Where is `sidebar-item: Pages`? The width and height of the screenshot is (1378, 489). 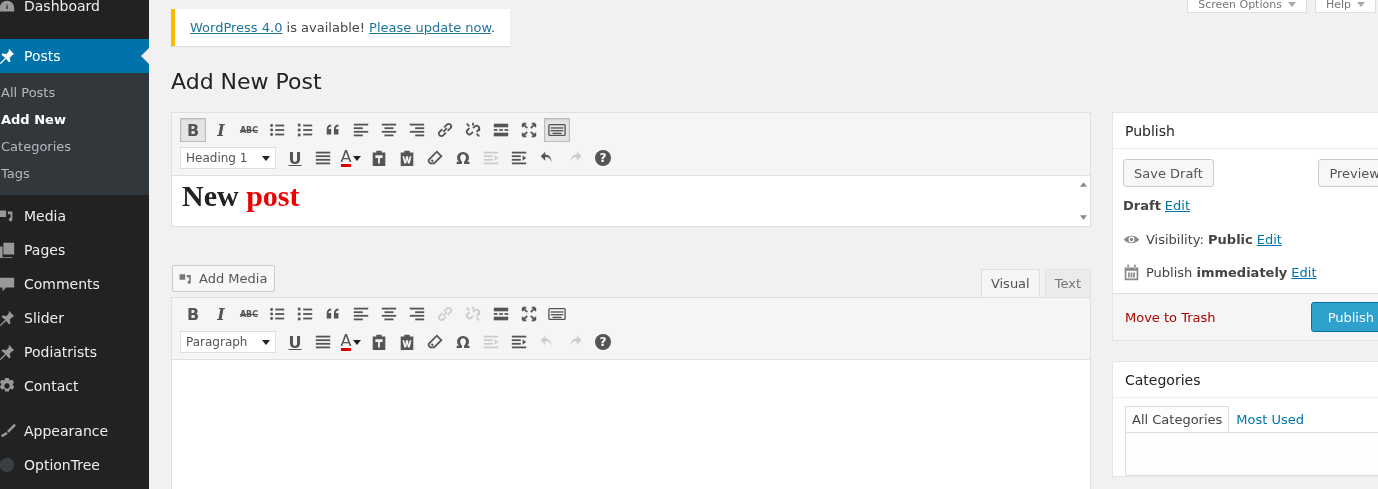 sidebar-item: Pages is located at coordinates (74, 250).